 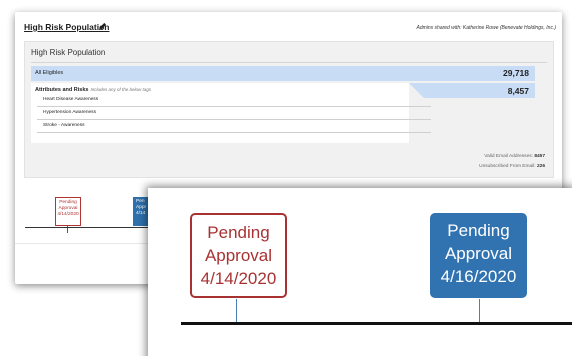 What do you see at coordinates (95, 227) in the screenshot?
I see `timeline-axis` at bounding box center [95, 227].